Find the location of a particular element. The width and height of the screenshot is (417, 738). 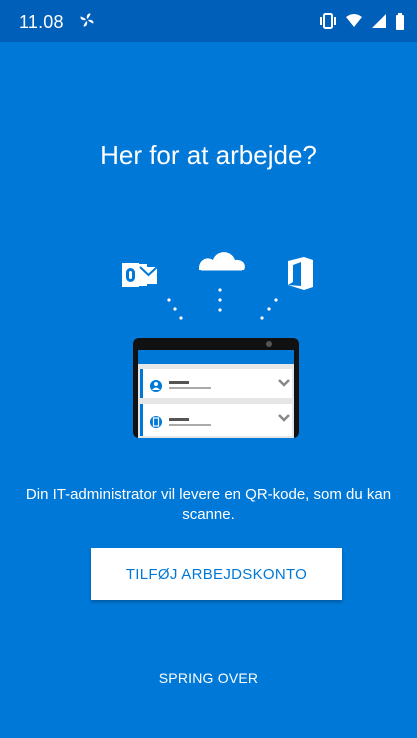

onedrive-icon is located at coordinates (222, 261).